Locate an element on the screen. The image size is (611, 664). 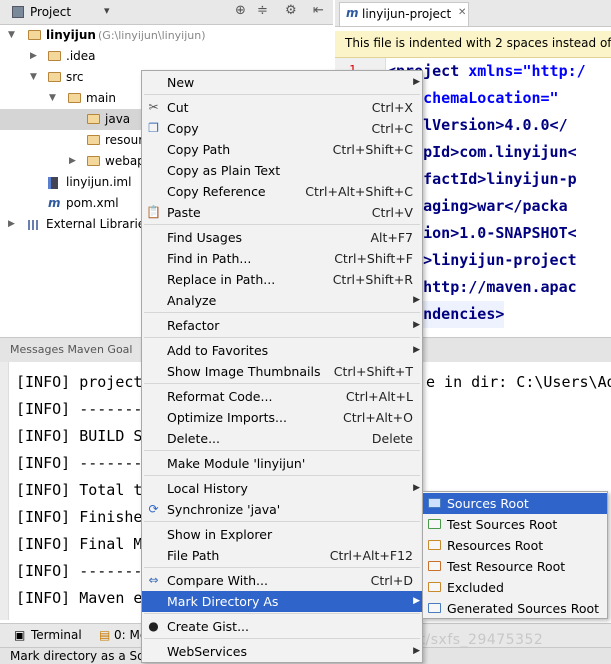
submenu-arrow-icon: ▶ is located at coordinates (416, 651).